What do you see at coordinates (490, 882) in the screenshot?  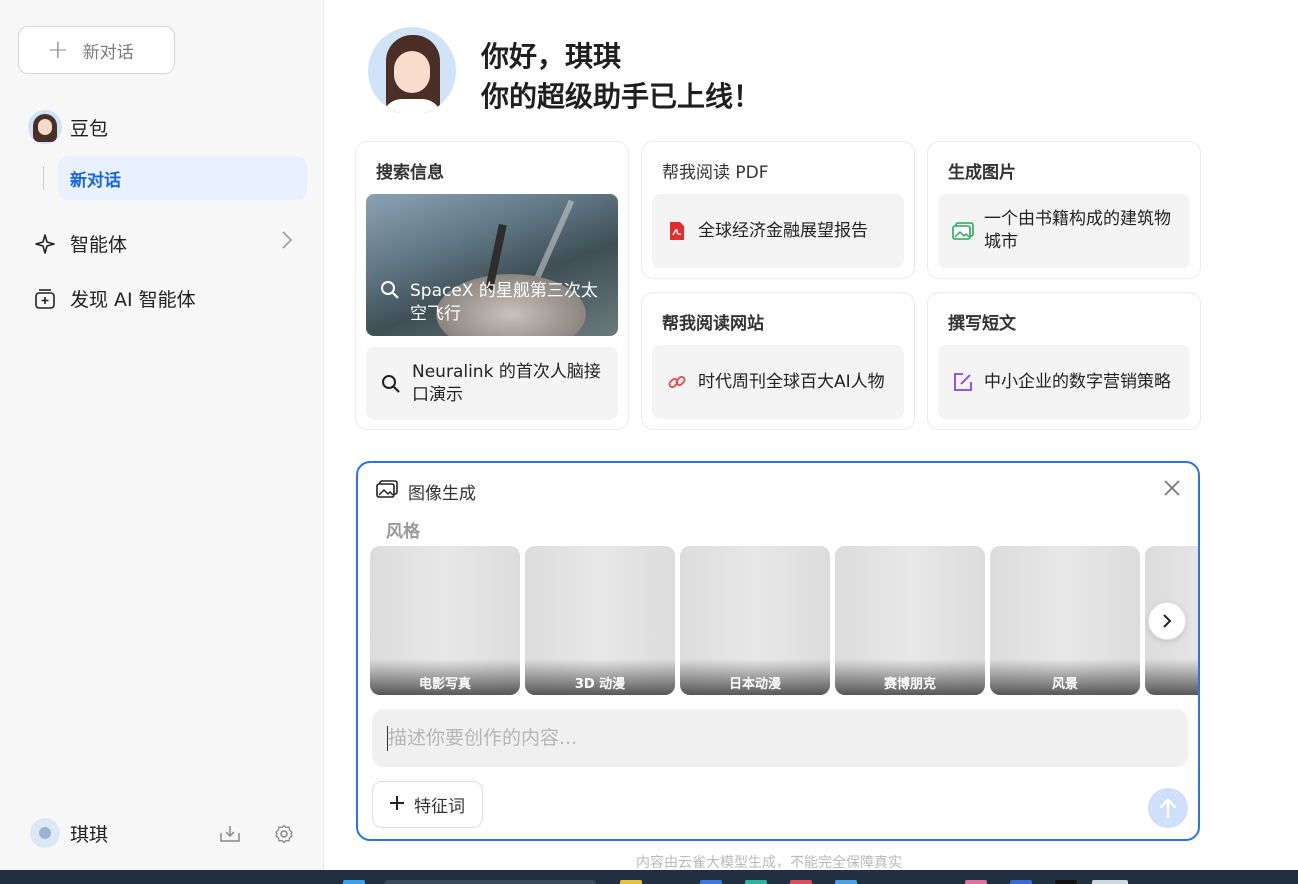 I see `taskbar-search-box` at bounding box center [490, 882].